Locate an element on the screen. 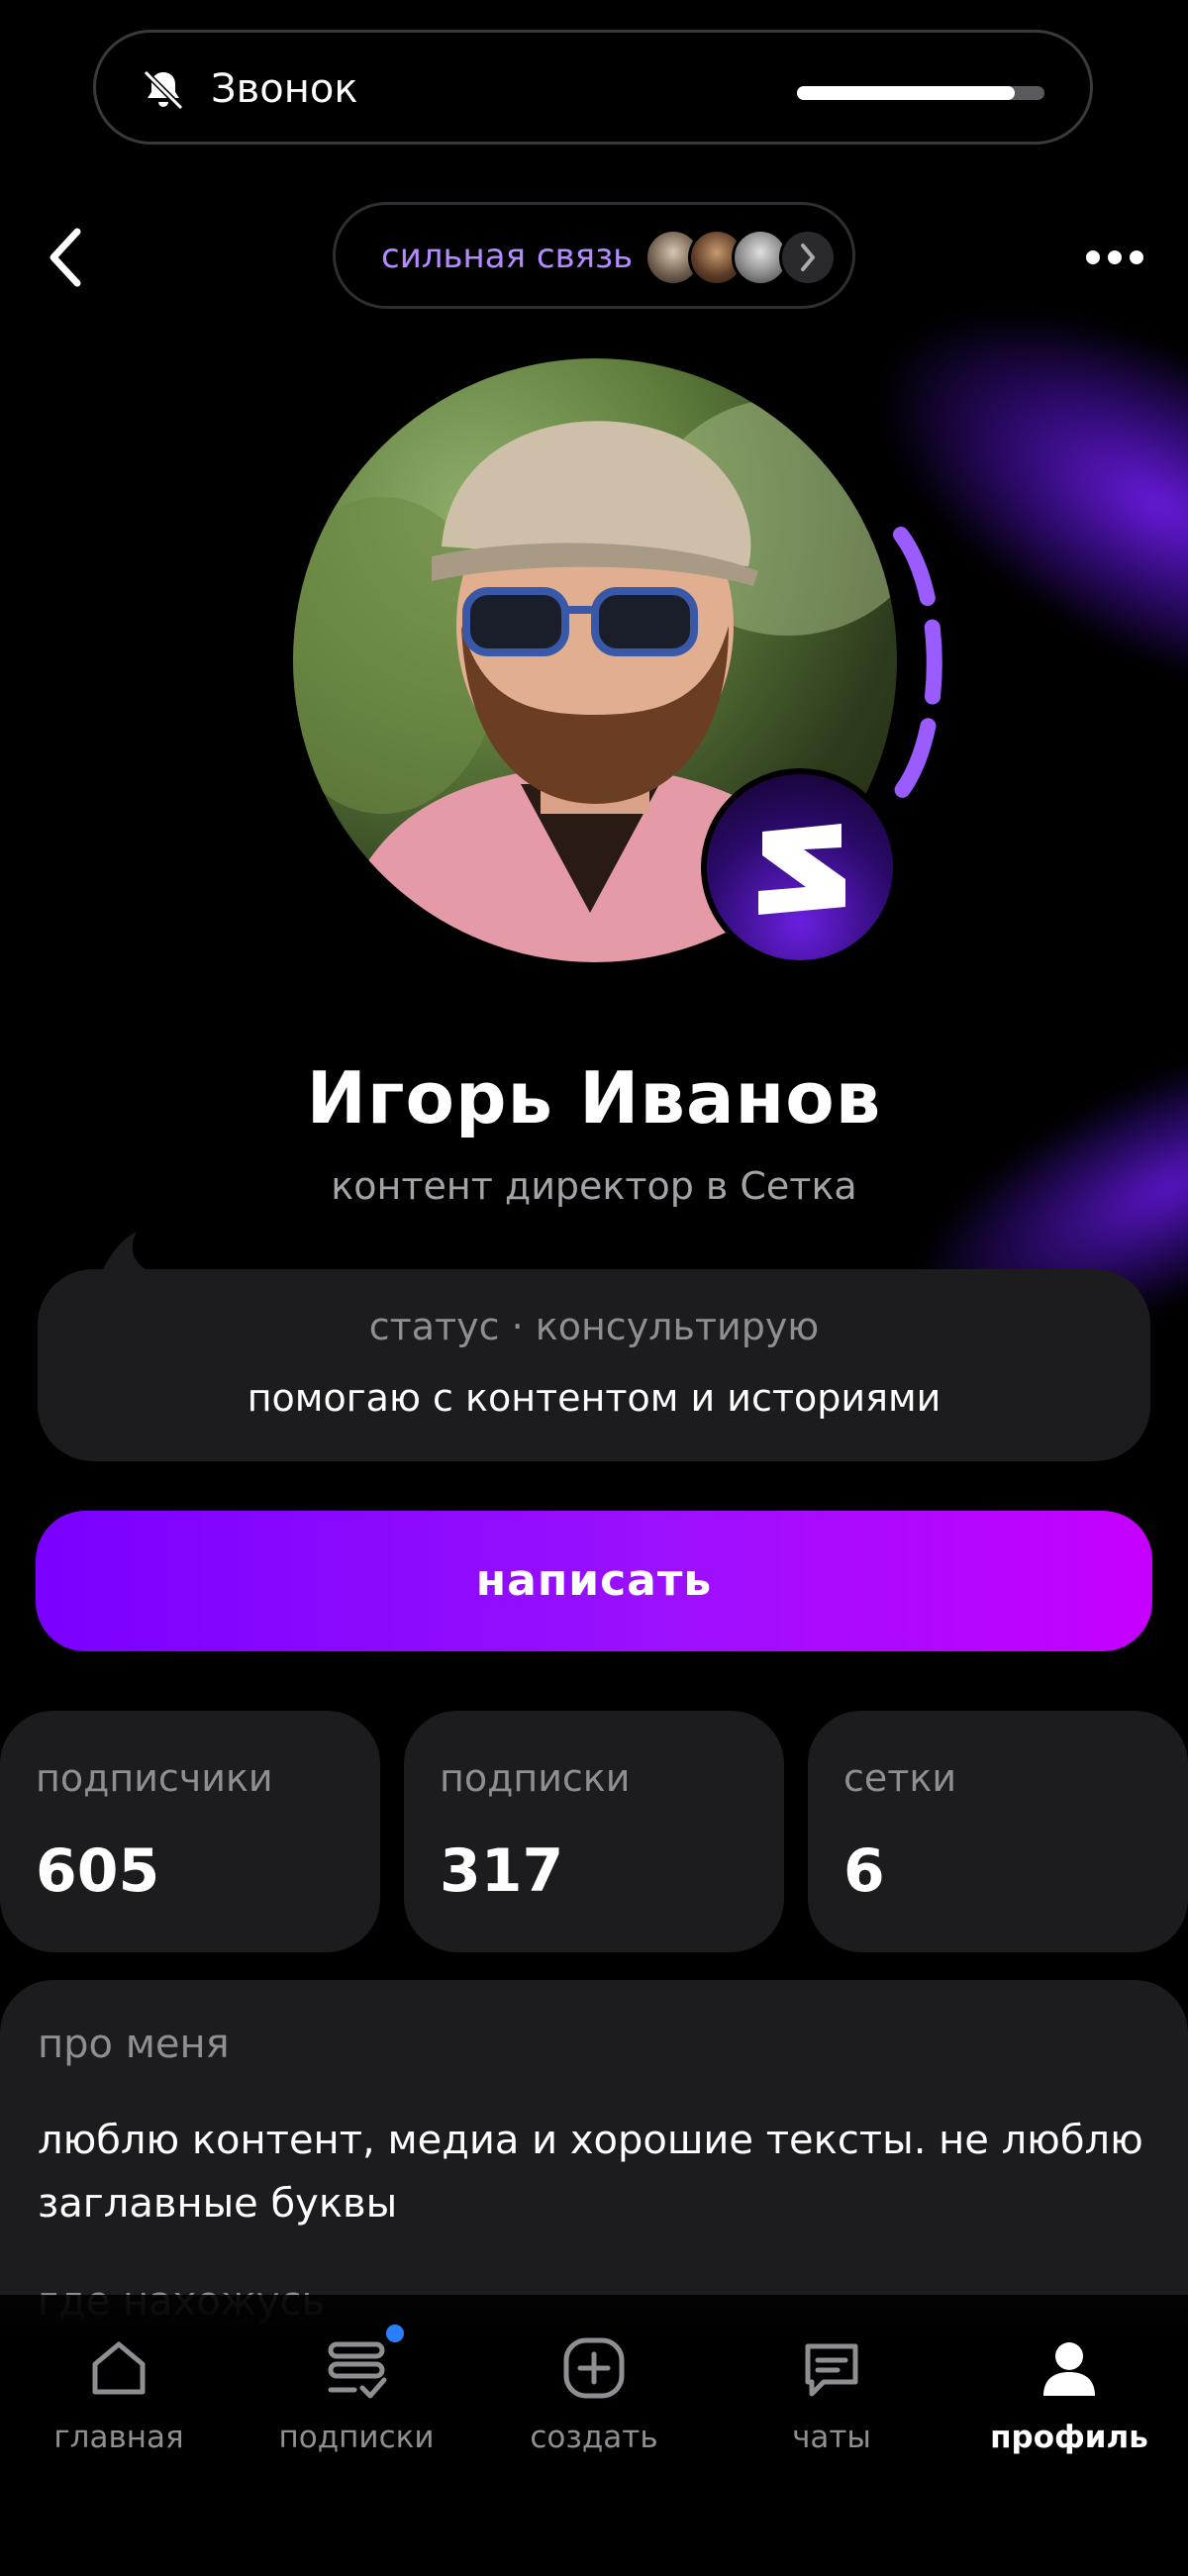 The height and width of the screenshot is (2576, 1188). tab-profile: профиль is located at coordinates (1069, 2409).